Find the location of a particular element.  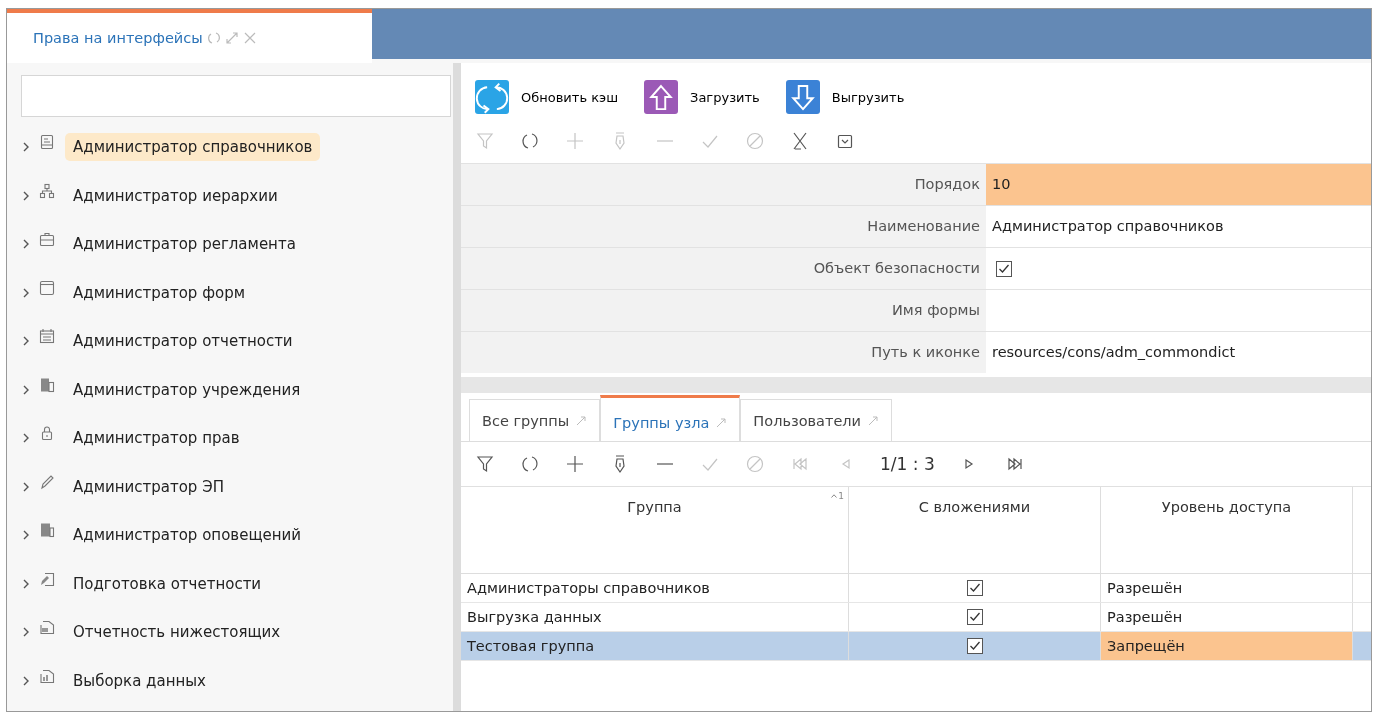

document-icon is located at coordinates (47, 142).